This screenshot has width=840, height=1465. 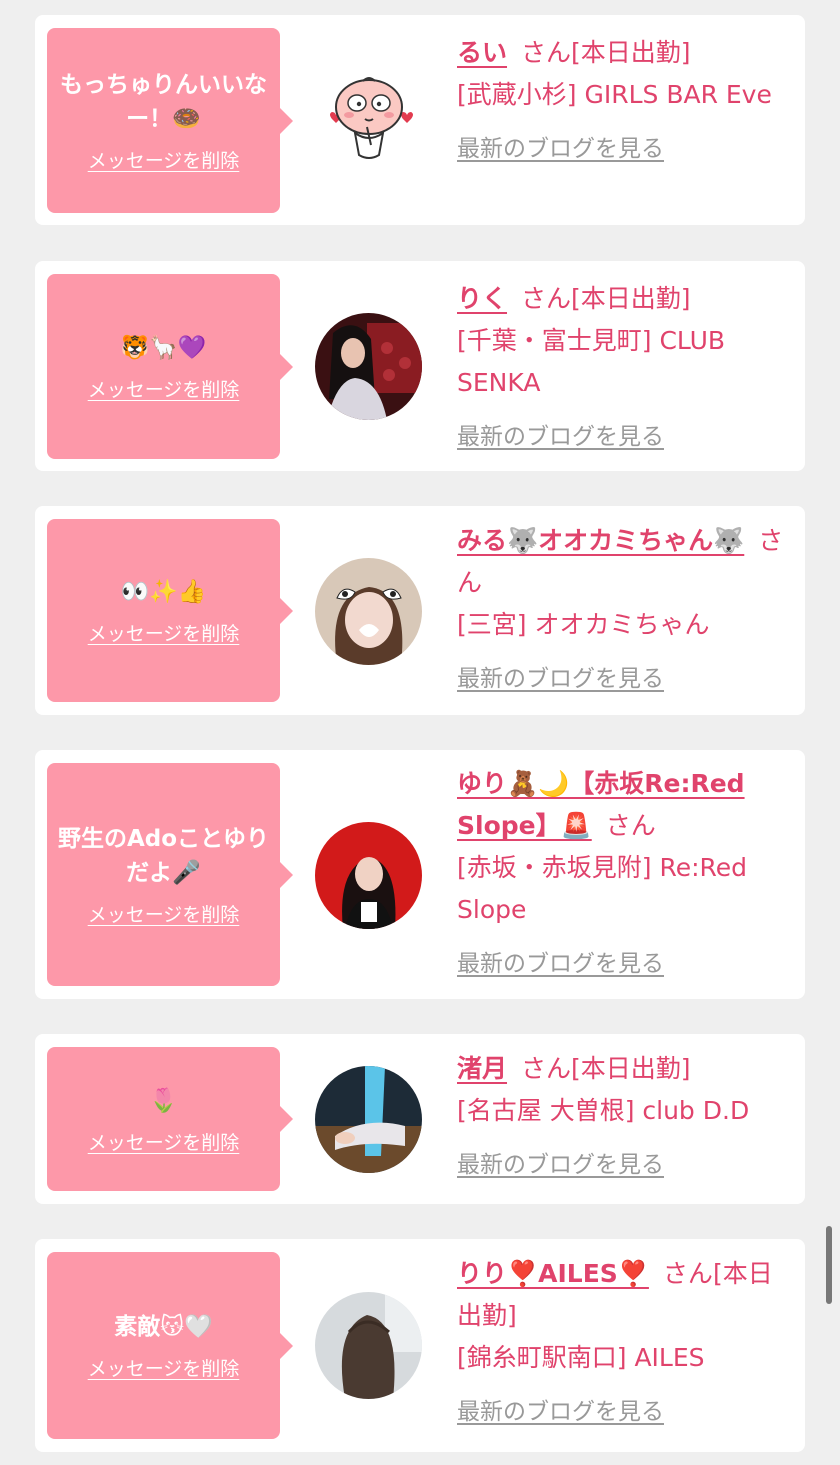 What do you see at coordinates (371, 118) in the screenshot?
I see `peach-character-sticker-icon` at bounding box center [371, 118].